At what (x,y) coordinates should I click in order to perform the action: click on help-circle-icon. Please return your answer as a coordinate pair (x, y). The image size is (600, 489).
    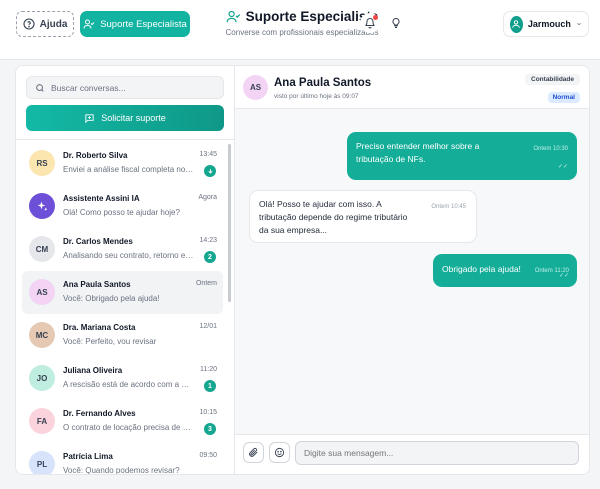
    Looking at the image, I should click on (29, 24).